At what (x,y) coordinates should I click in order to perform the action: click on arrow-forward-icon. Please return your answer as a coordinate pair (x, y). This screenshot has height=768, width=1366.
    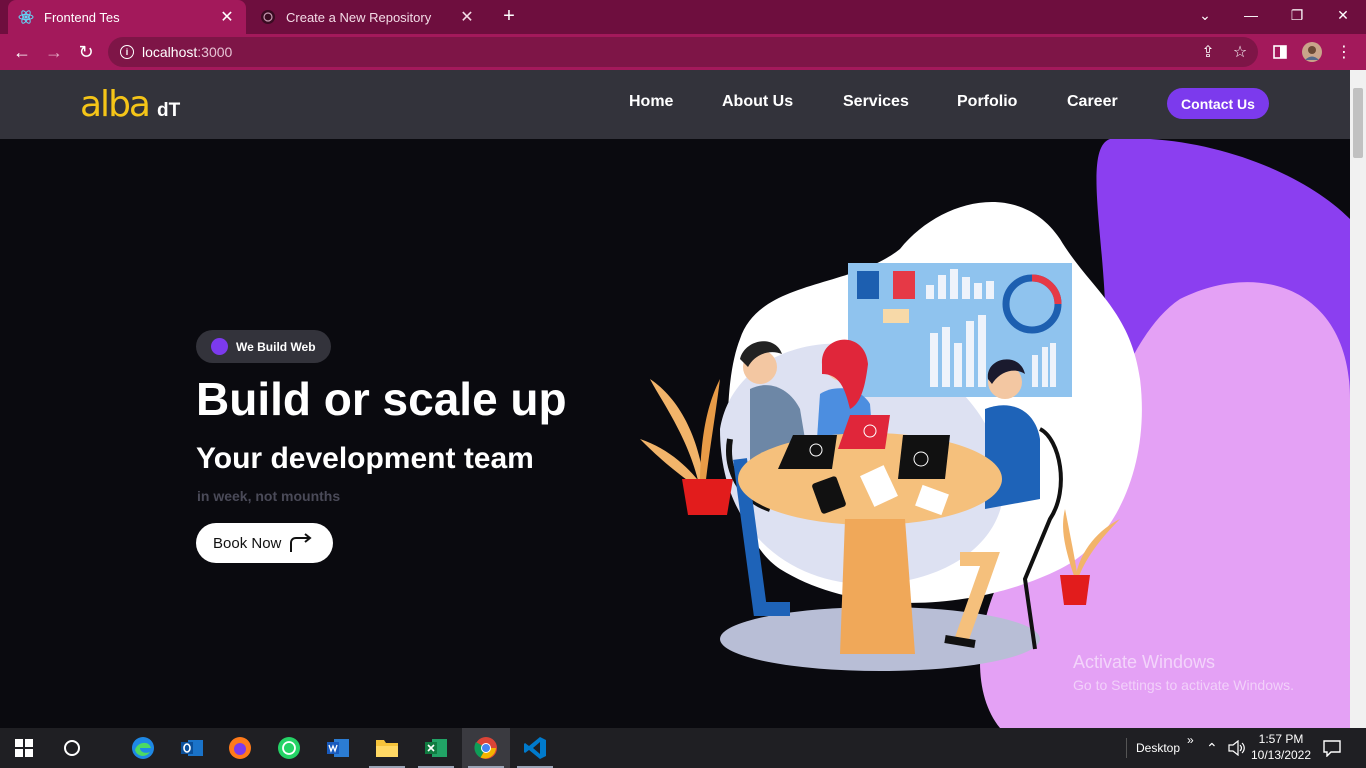
    Looking at the image, I should click on (301, 542).